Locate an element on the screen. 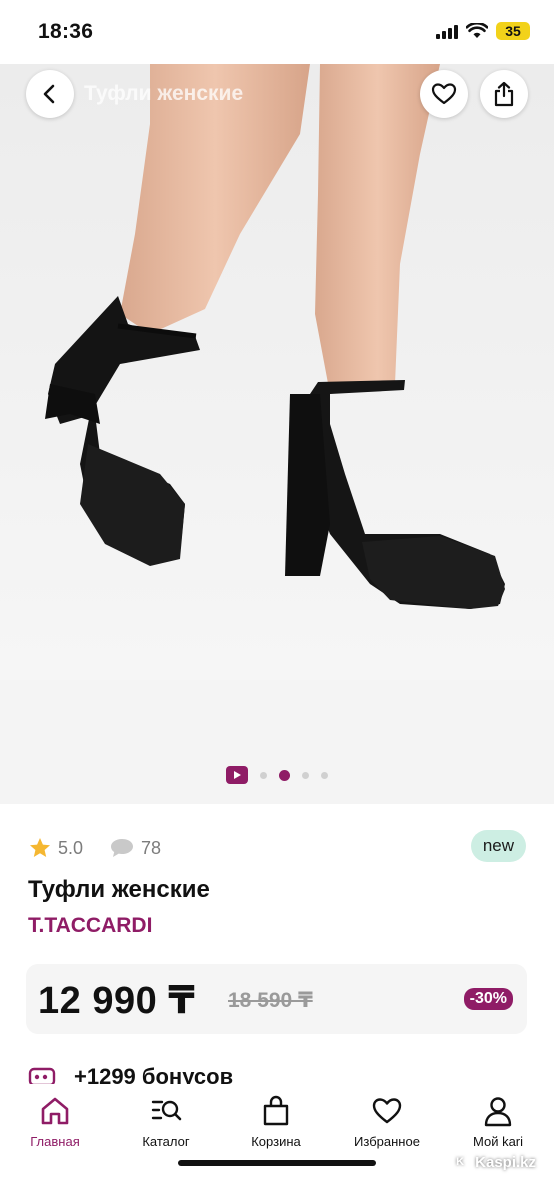 Image resolution: width=554 pixels, height=1200 pixels. tab-favorites: Избранное is located at coordinates (387, 1121).